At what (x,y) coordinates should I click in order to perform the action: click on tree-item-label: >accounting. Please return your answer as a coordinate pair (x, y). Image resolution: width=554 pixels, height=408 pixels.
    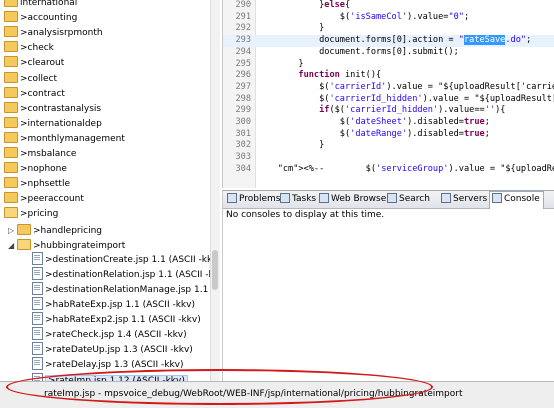
    Looking at the image, I should click on (49, 18).